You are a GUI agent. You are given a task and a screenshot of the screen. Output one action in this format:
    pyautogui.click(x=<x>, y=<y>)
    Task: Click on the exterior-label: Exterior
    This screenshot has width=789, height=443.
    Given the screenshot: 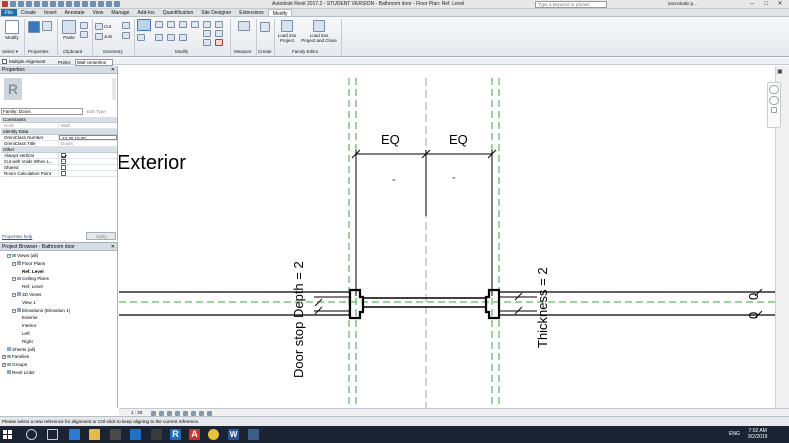 What is the action you would take?
    pyautogui.click(x=152, y=163)
    